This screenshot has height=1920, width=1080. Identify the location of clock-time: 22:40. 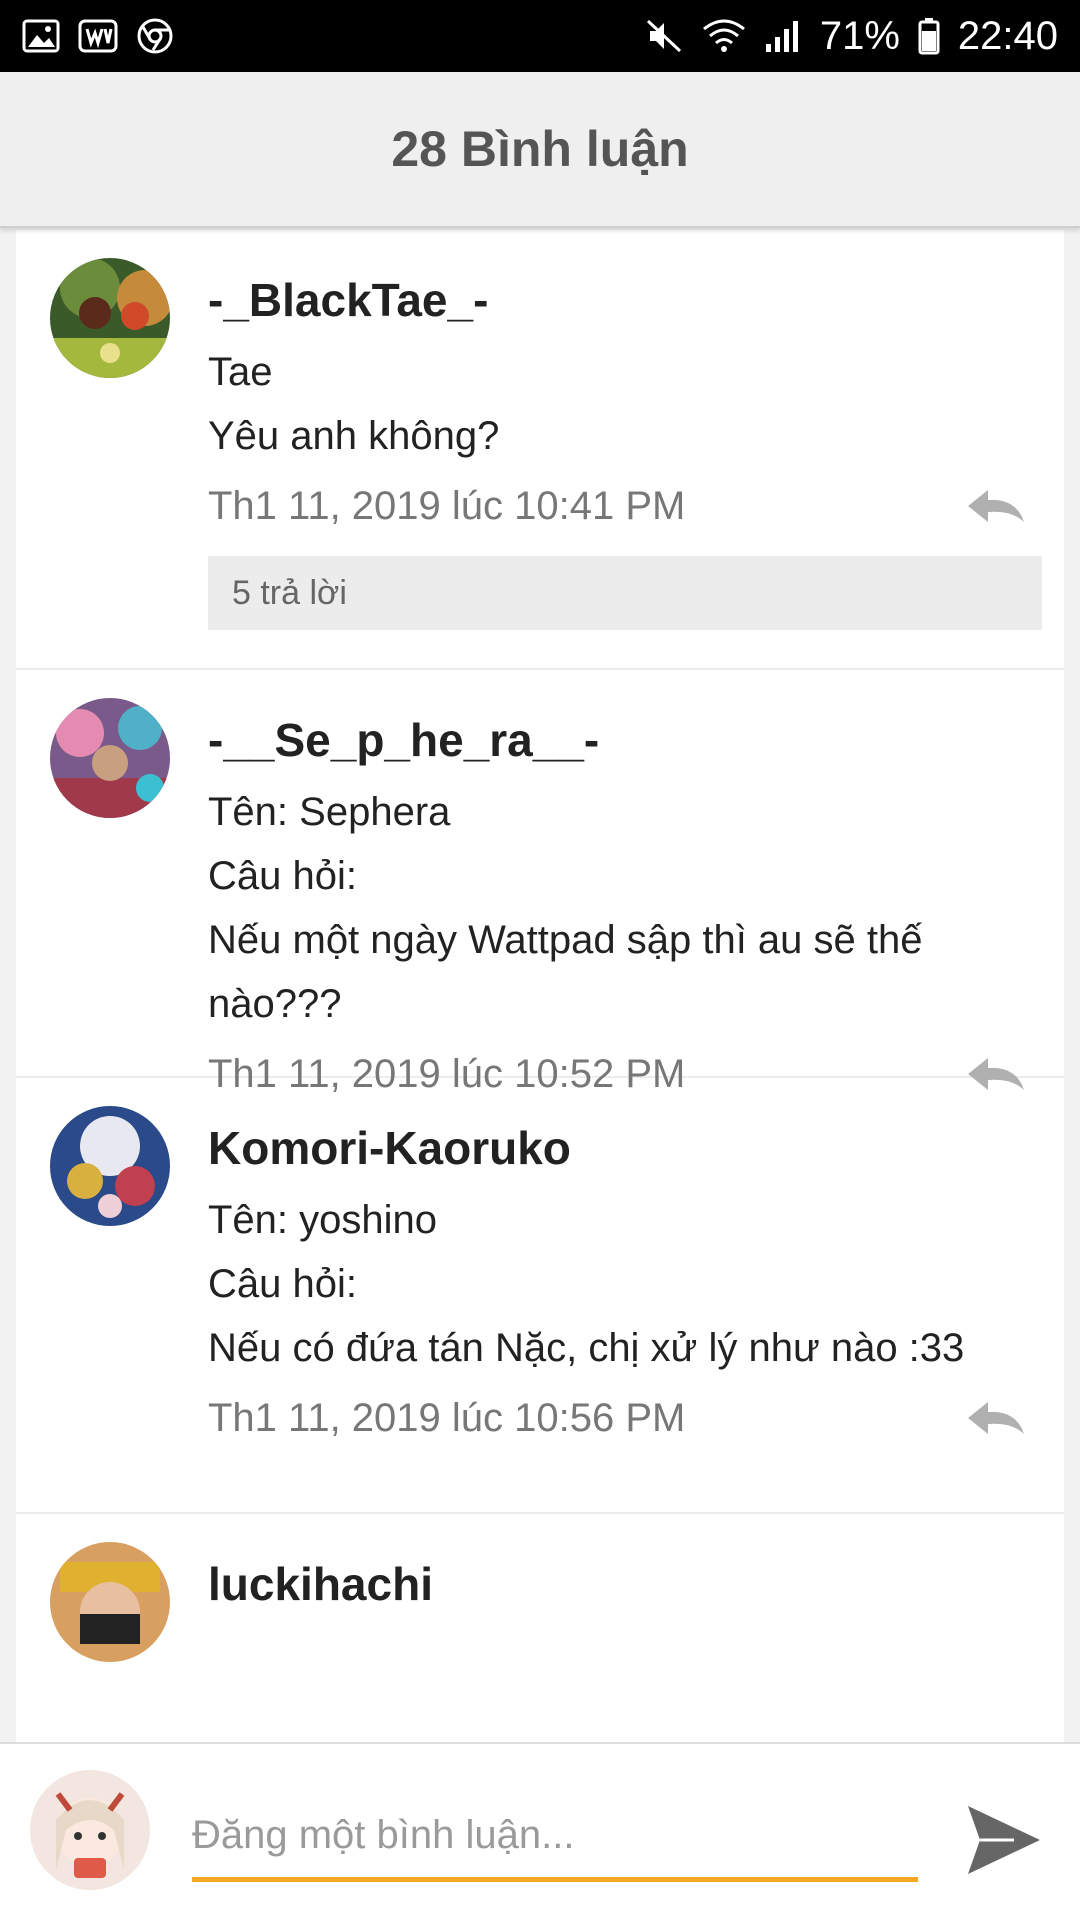
(1007, 35).